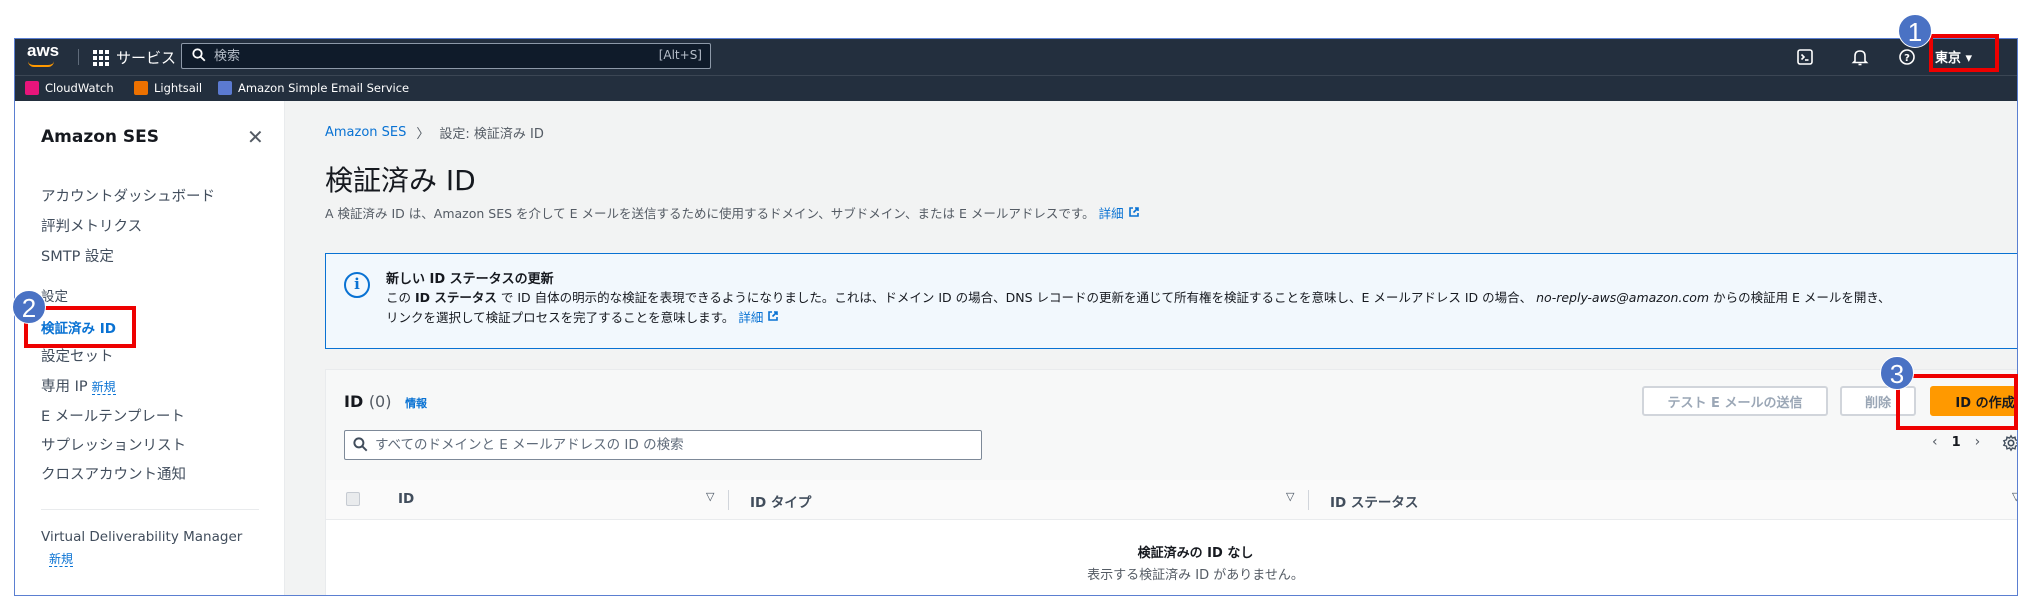 This screenshot has height=598, width=2020. I want to click on send-test-email-button: テスト E メールの送信, so click(1735, 401).